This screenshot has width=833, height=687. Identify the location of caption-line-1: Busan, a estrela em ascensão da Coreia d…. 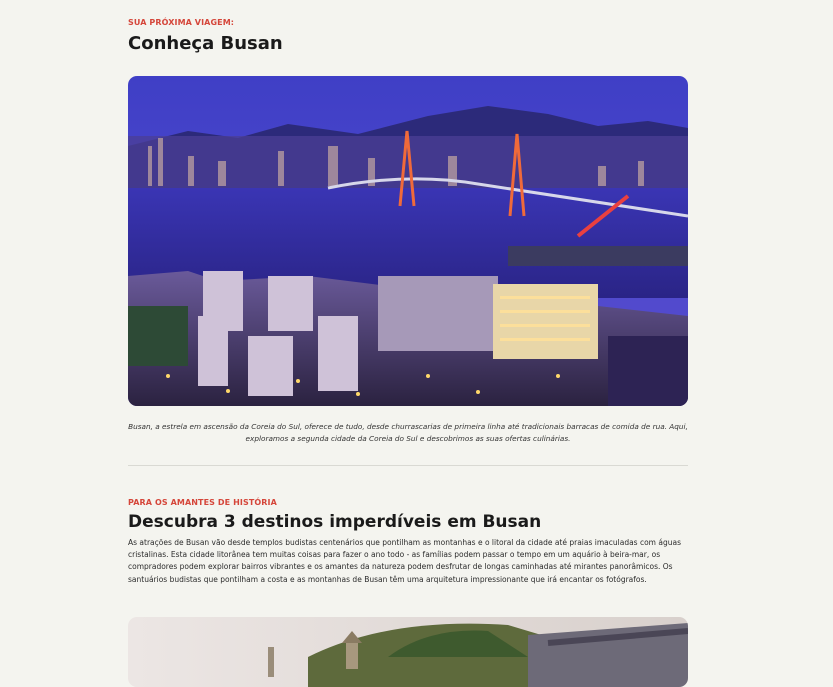
(408, 426).